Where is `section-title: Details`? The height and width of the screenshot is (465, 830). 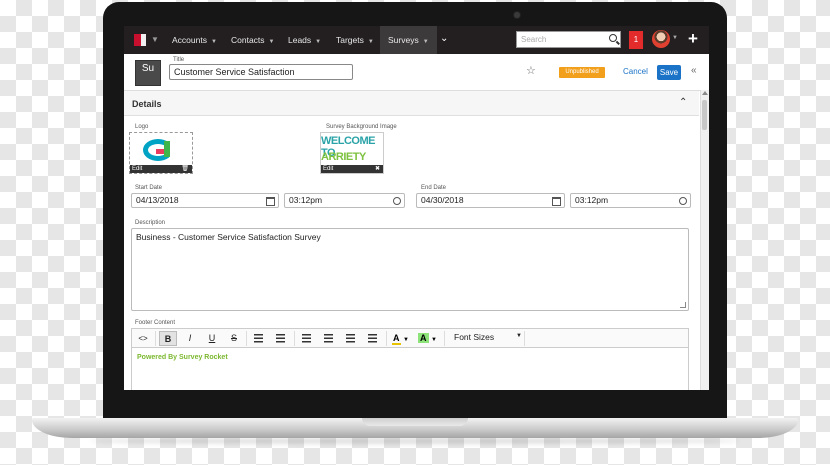
section-title: Details is located at coordinates (147, 104).